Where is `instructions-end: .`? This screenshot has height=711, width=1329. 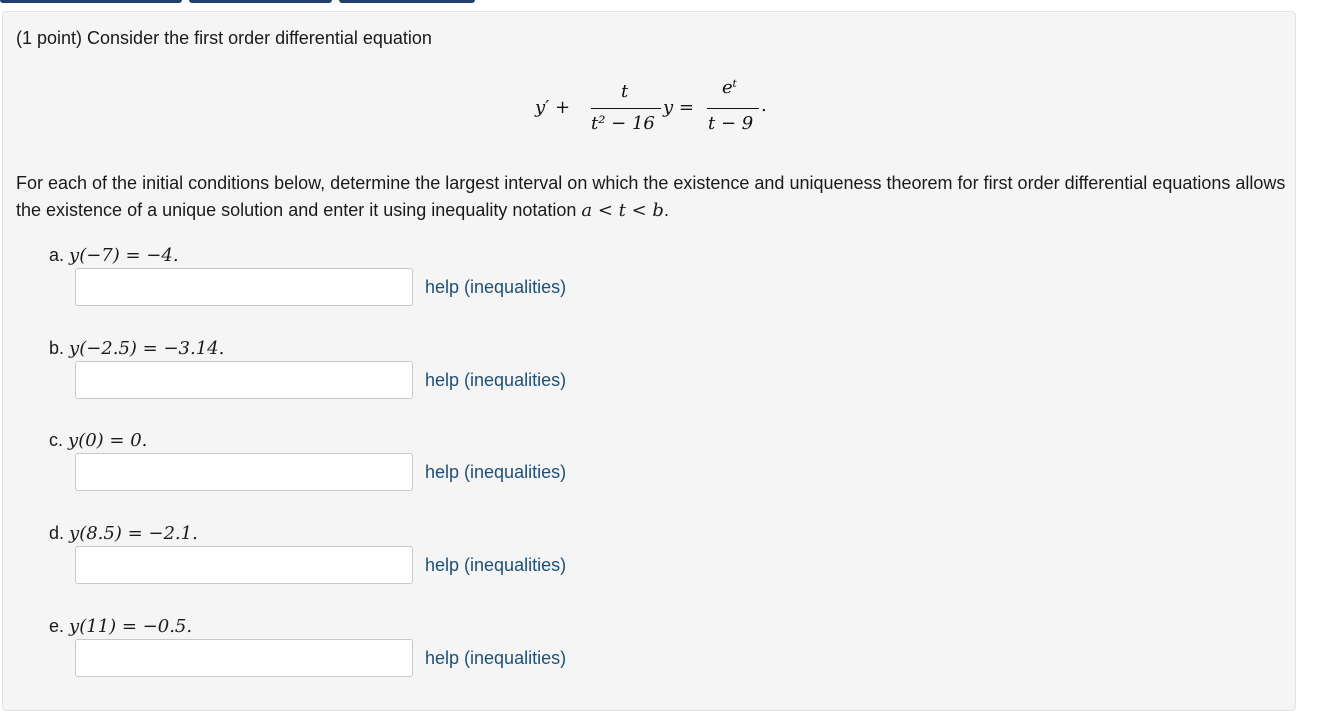 instructions-end: . is located at coordinates (666, 210).